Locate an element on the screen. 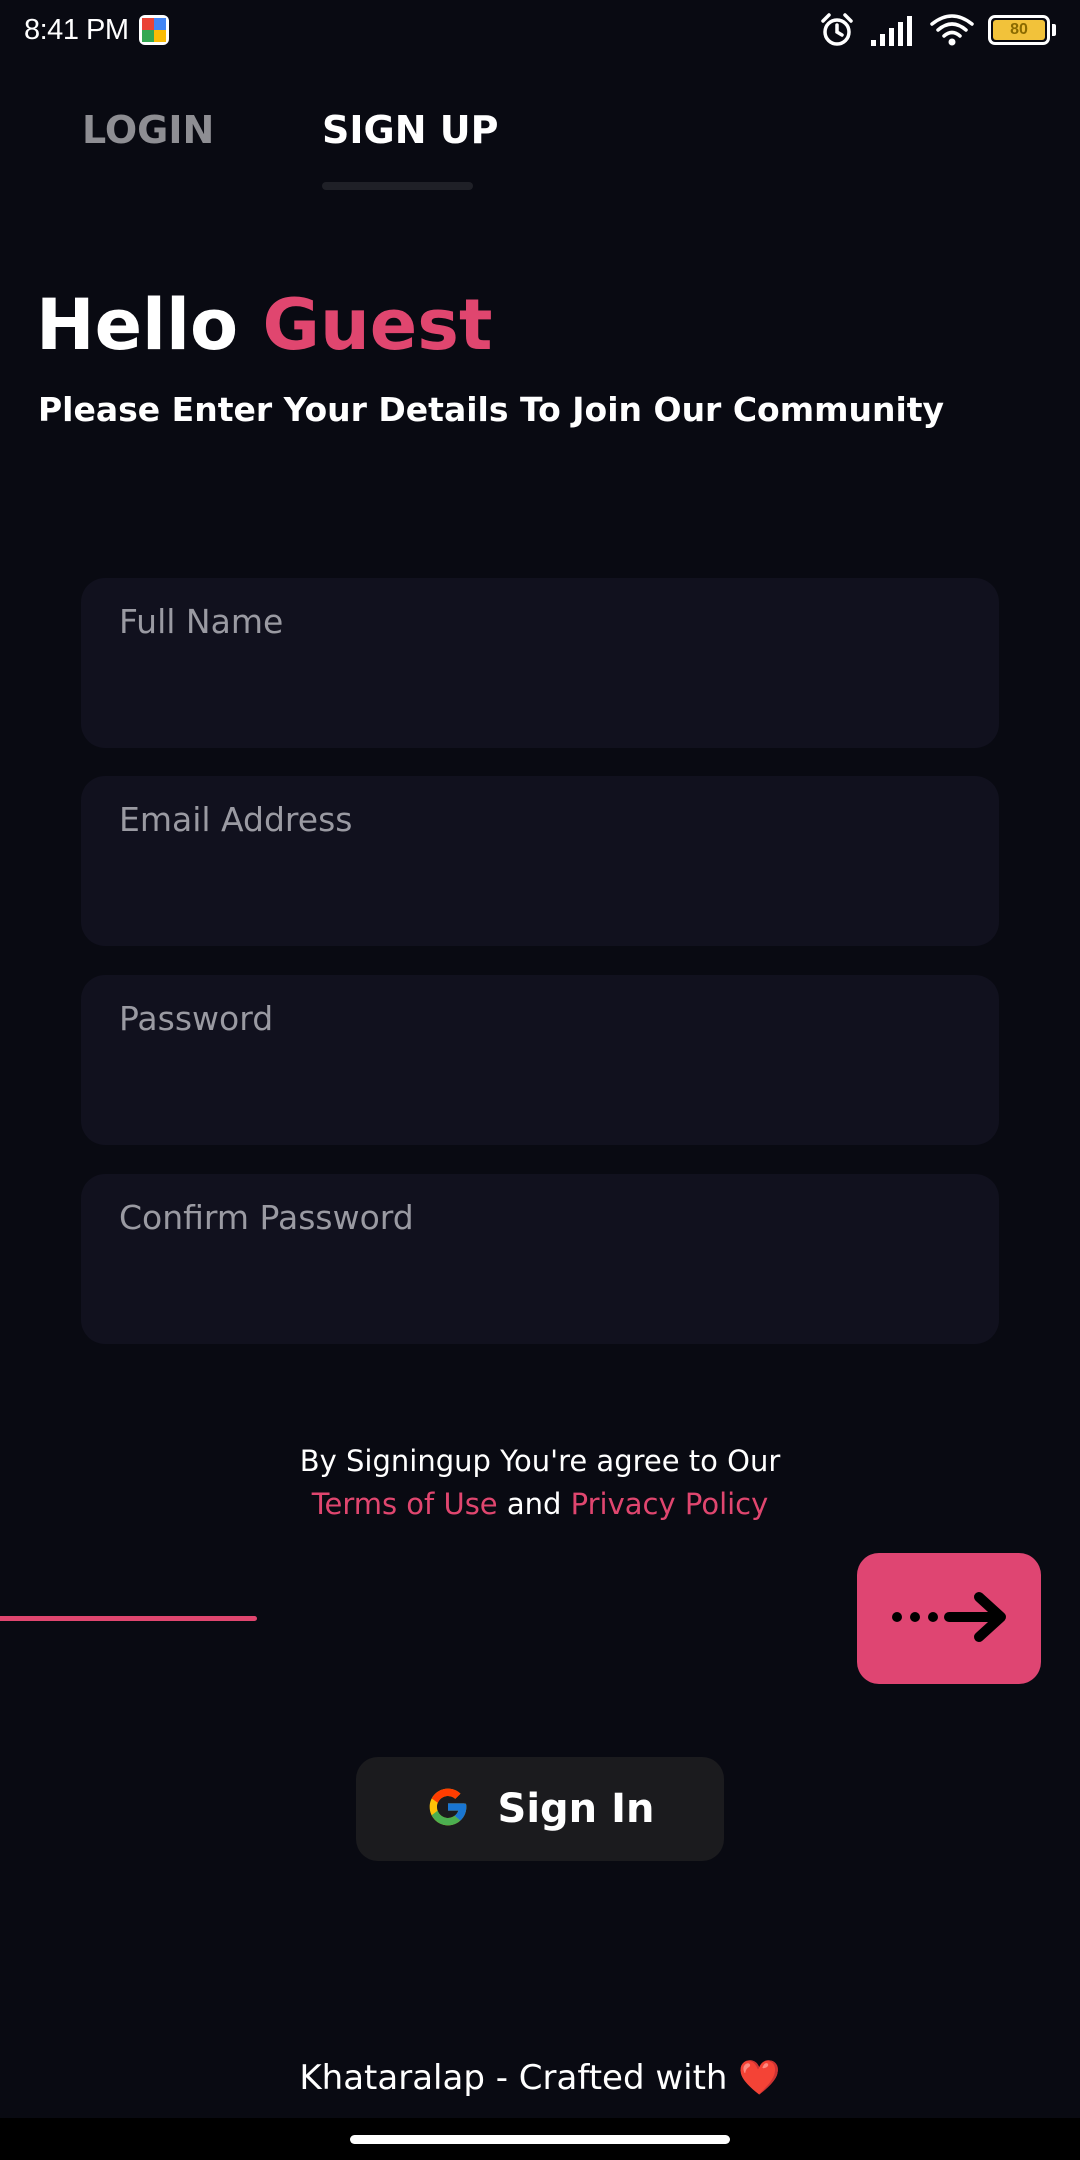  full-name-field: Full Name is located at coordinates (540, 663).